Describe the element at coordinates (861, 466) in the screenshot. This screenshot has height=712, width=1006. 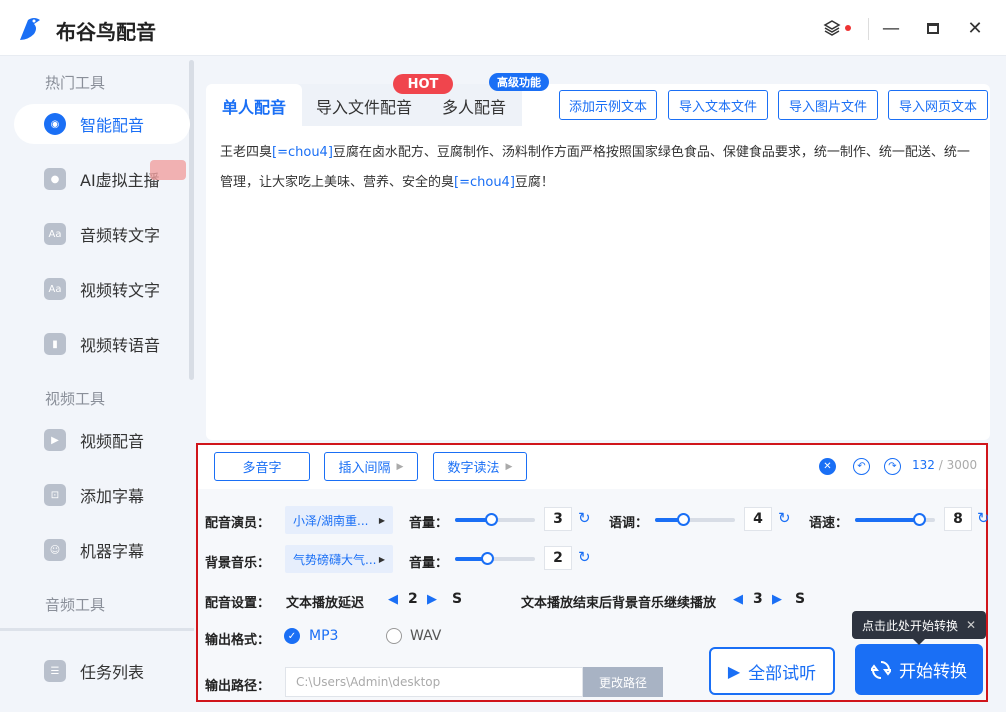
I see `undo-icon: ↶` at that location.